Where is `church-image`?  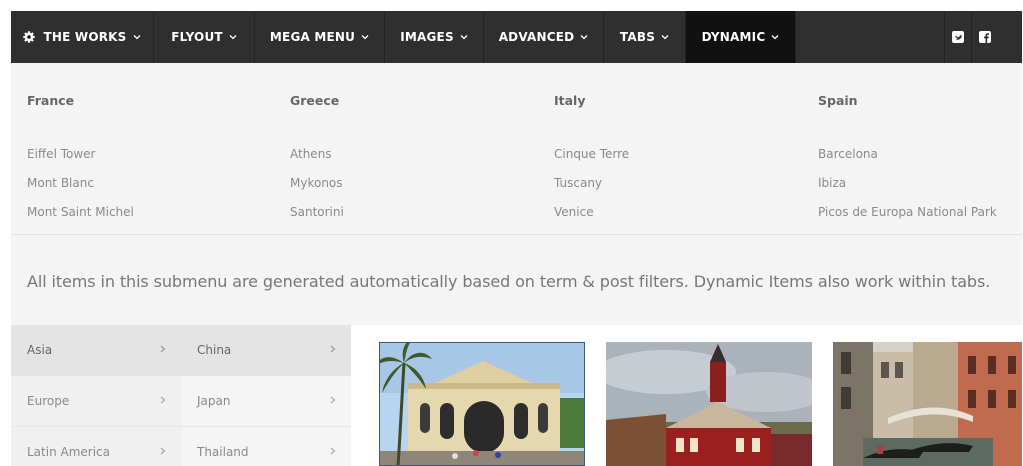 church-image is located at coordinates (709, 404).